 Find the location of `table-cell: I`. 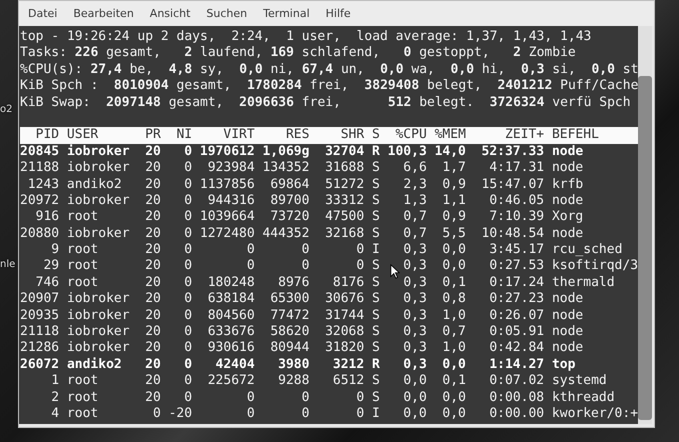

table-cell: I is located at coordinates (376, 250).